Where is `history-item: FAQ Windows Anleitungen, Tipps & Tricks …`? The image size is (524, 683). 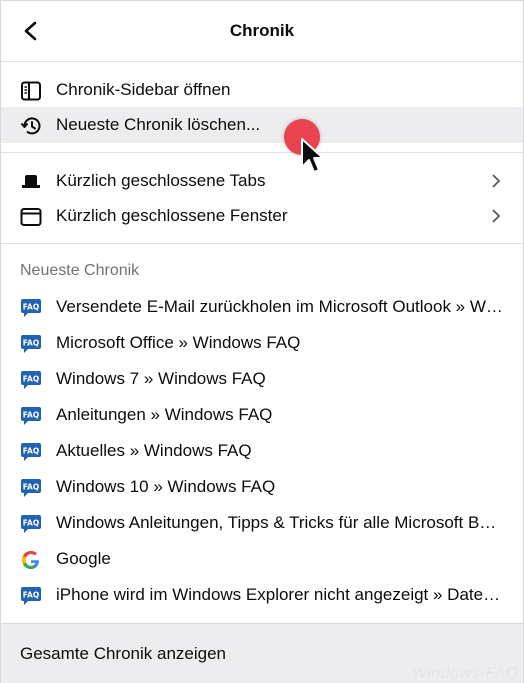 history-item: FAQ Windows Anleitungen, Tipps & Tricks … is located at coordinates (262, 523).